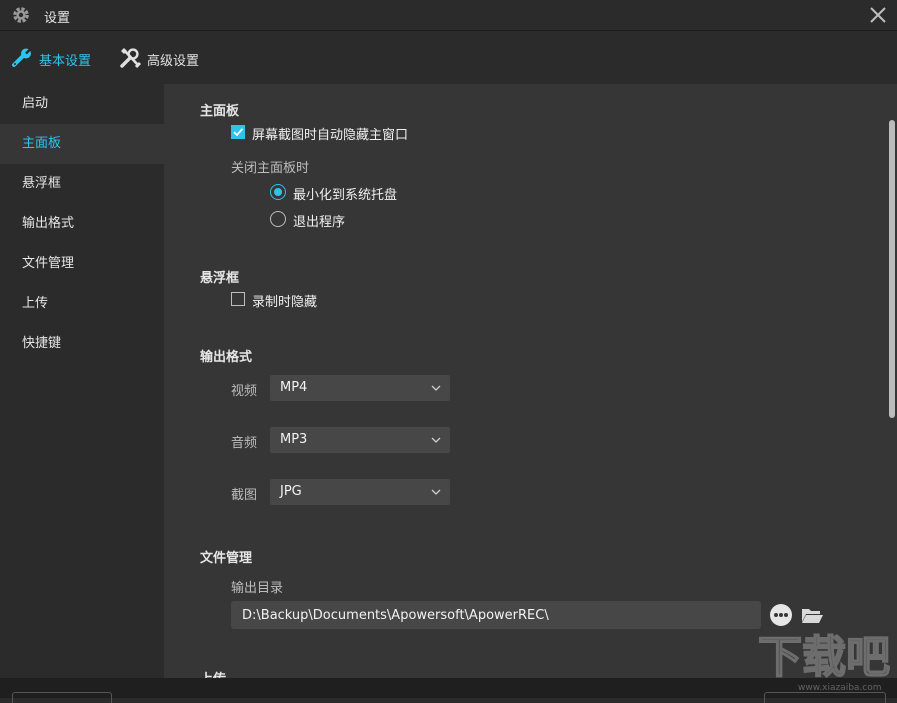 This screenshot has height=703, width=897. I want to click on radio-exit-program, so click(278, 219).